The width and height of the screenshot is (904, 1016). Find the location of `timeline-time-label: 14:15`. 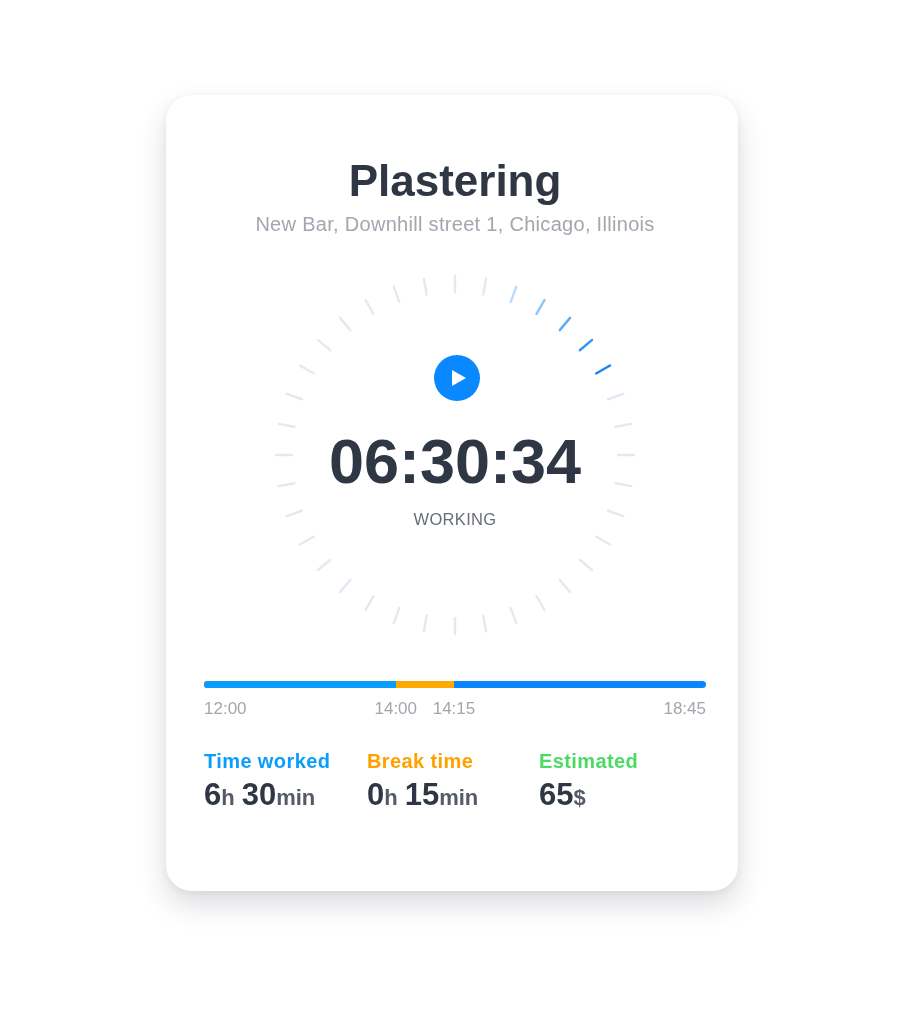

timeline-time-label: 14:15 is located at coordinates (454, 709).